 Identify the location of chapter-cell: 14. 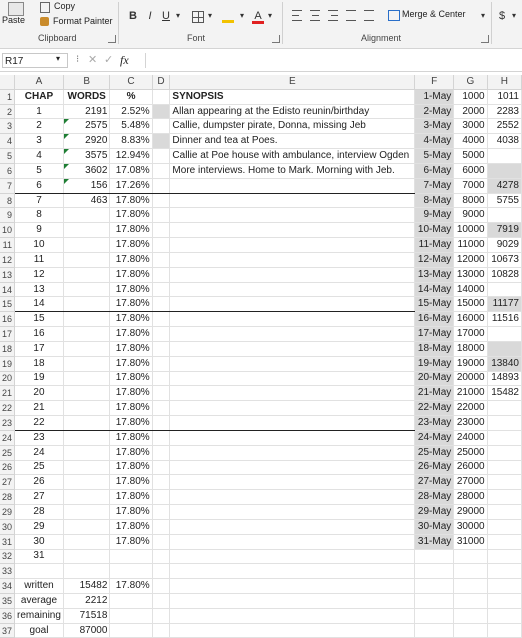
(39, 304).